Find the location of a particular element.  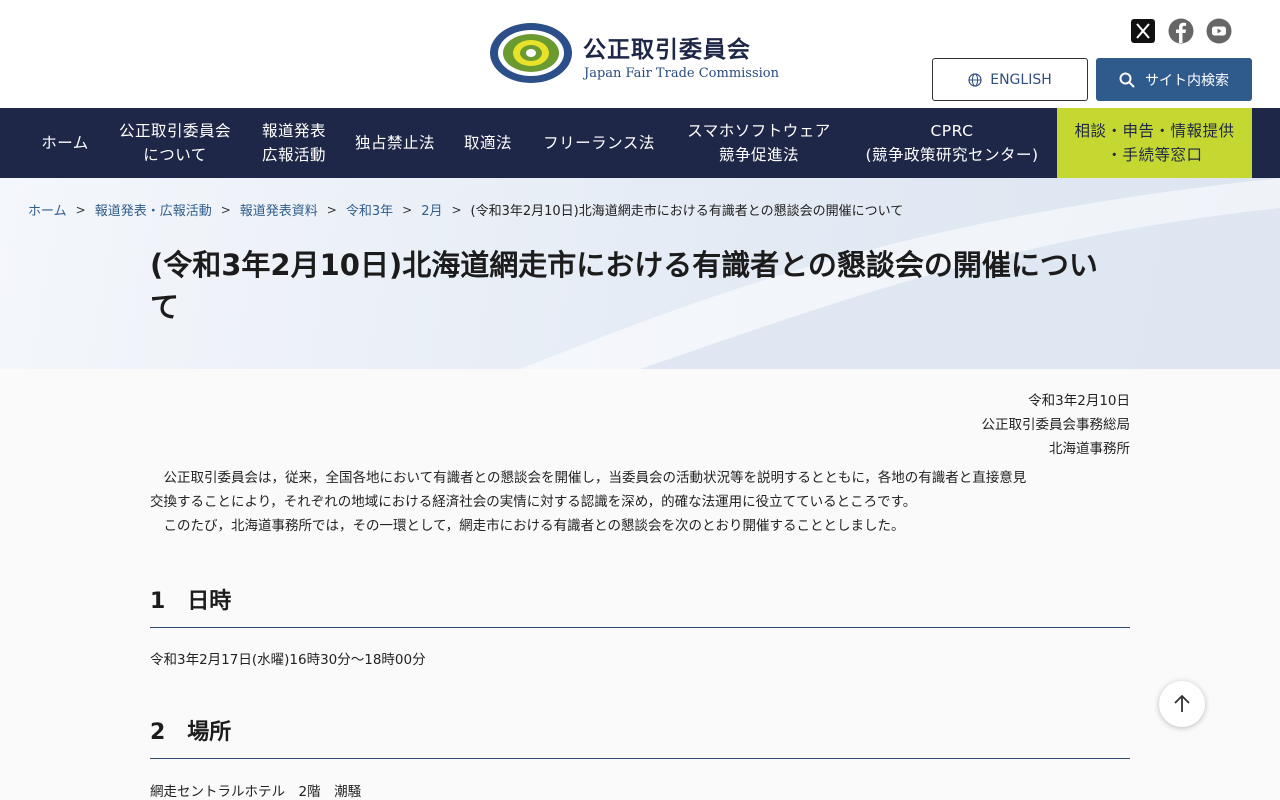

nav-item-label-line1: 相談・申告・情報提供 is located at coordinates (1154, 131).